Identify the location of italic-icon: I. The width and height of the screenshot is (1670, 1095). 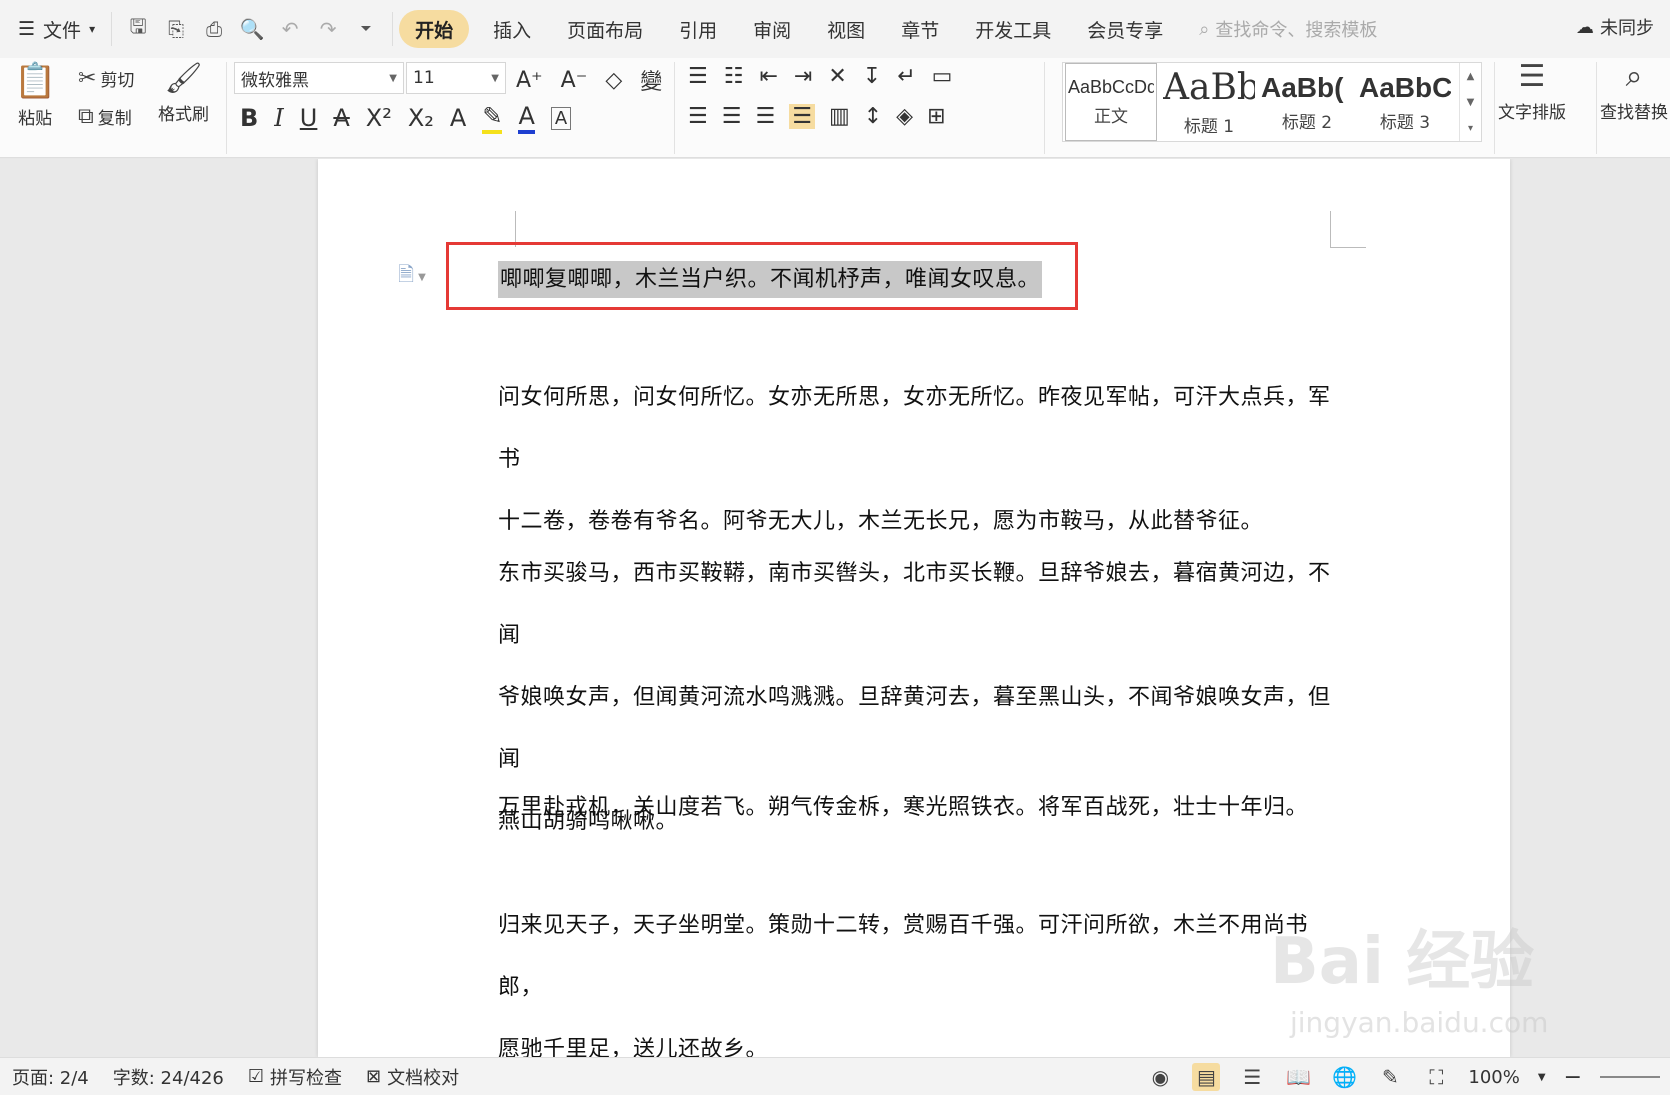
(278, 118).